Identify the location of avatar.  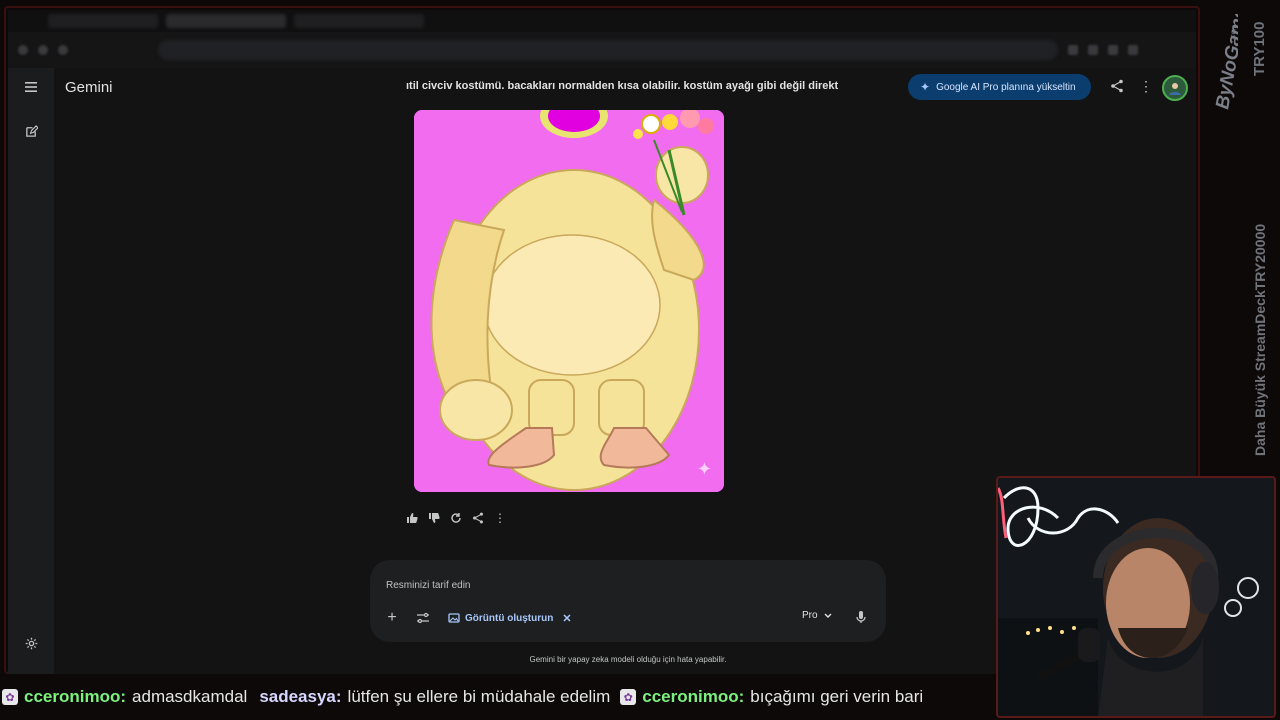
(1175, 88).